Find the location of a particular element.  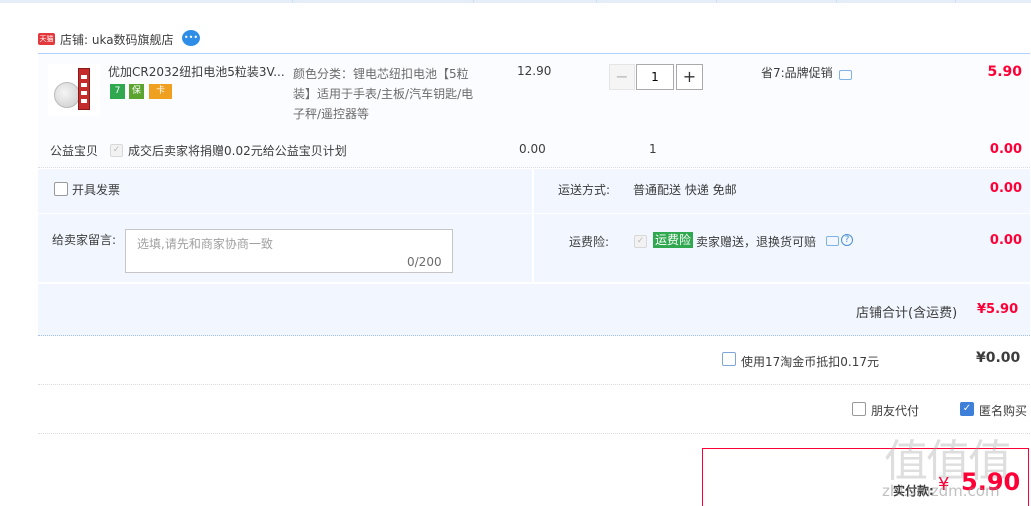

charity-price: 0.00 is located at coordinates (532, 149).